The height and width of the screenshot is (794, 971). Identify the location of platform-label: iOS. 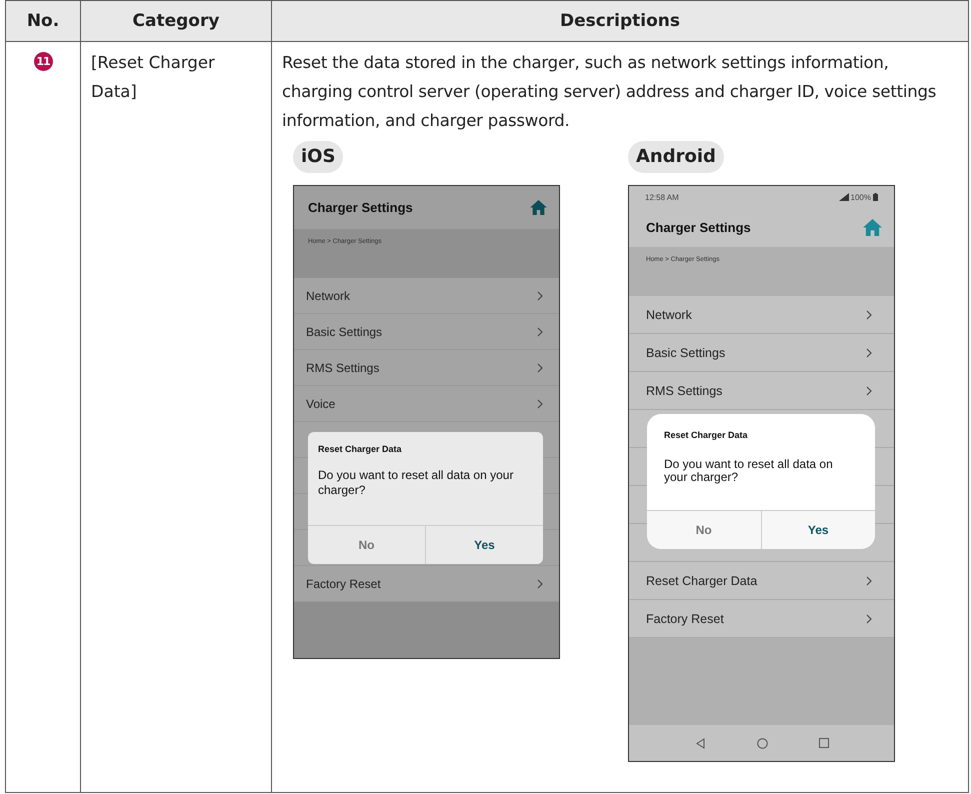
(318, 157).